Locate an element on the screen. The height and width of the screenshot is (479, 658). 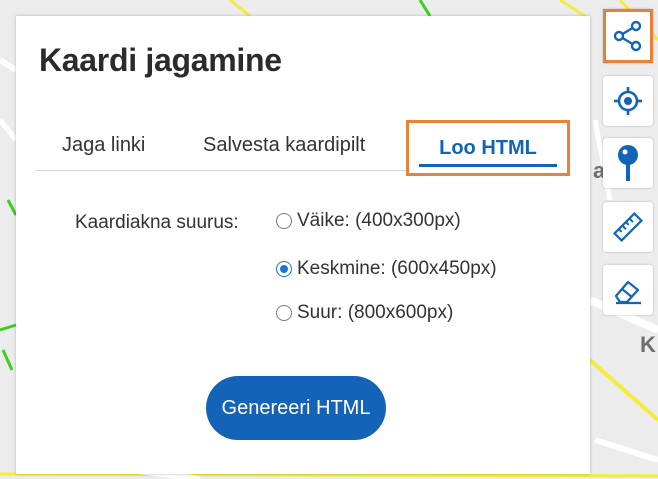
size-option-medium-label: Keskmine: (600x450px) is located at coordinates (397, 268).